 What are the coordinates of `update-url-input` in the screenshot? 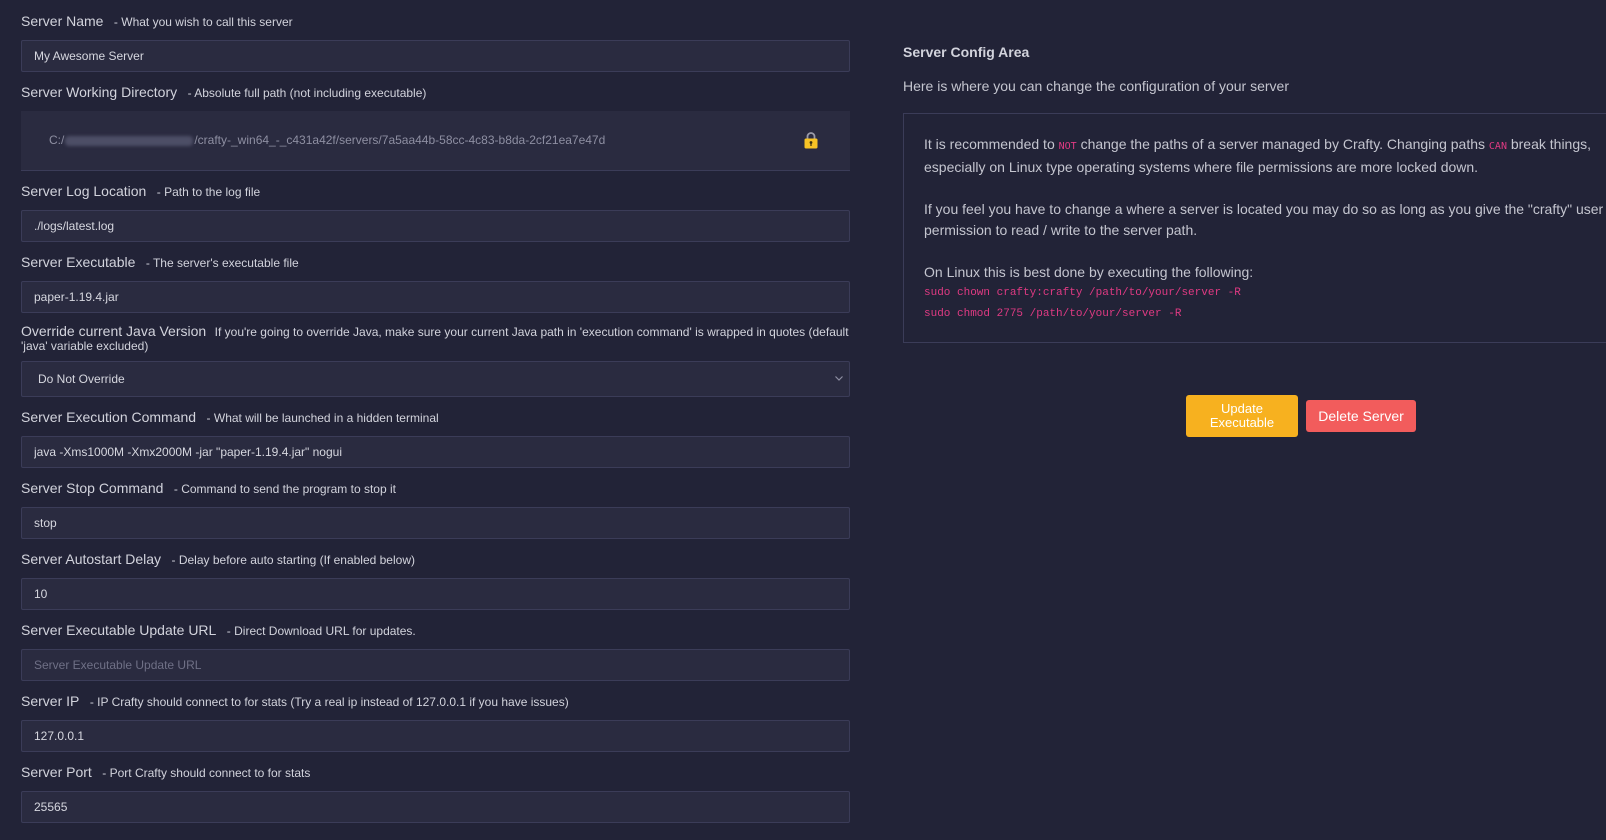 It's located at (435, 665).